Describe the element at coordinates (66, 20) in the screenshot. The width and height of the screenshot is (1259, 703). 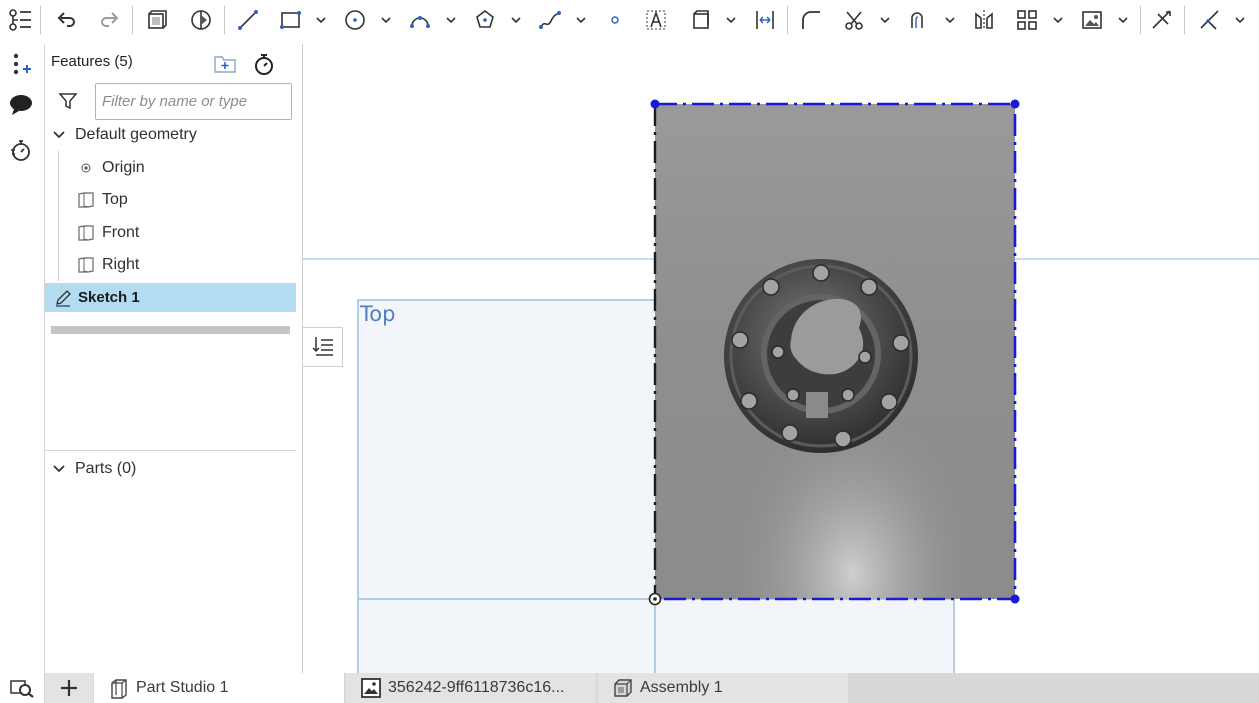
I see `undo-icon` at that location.